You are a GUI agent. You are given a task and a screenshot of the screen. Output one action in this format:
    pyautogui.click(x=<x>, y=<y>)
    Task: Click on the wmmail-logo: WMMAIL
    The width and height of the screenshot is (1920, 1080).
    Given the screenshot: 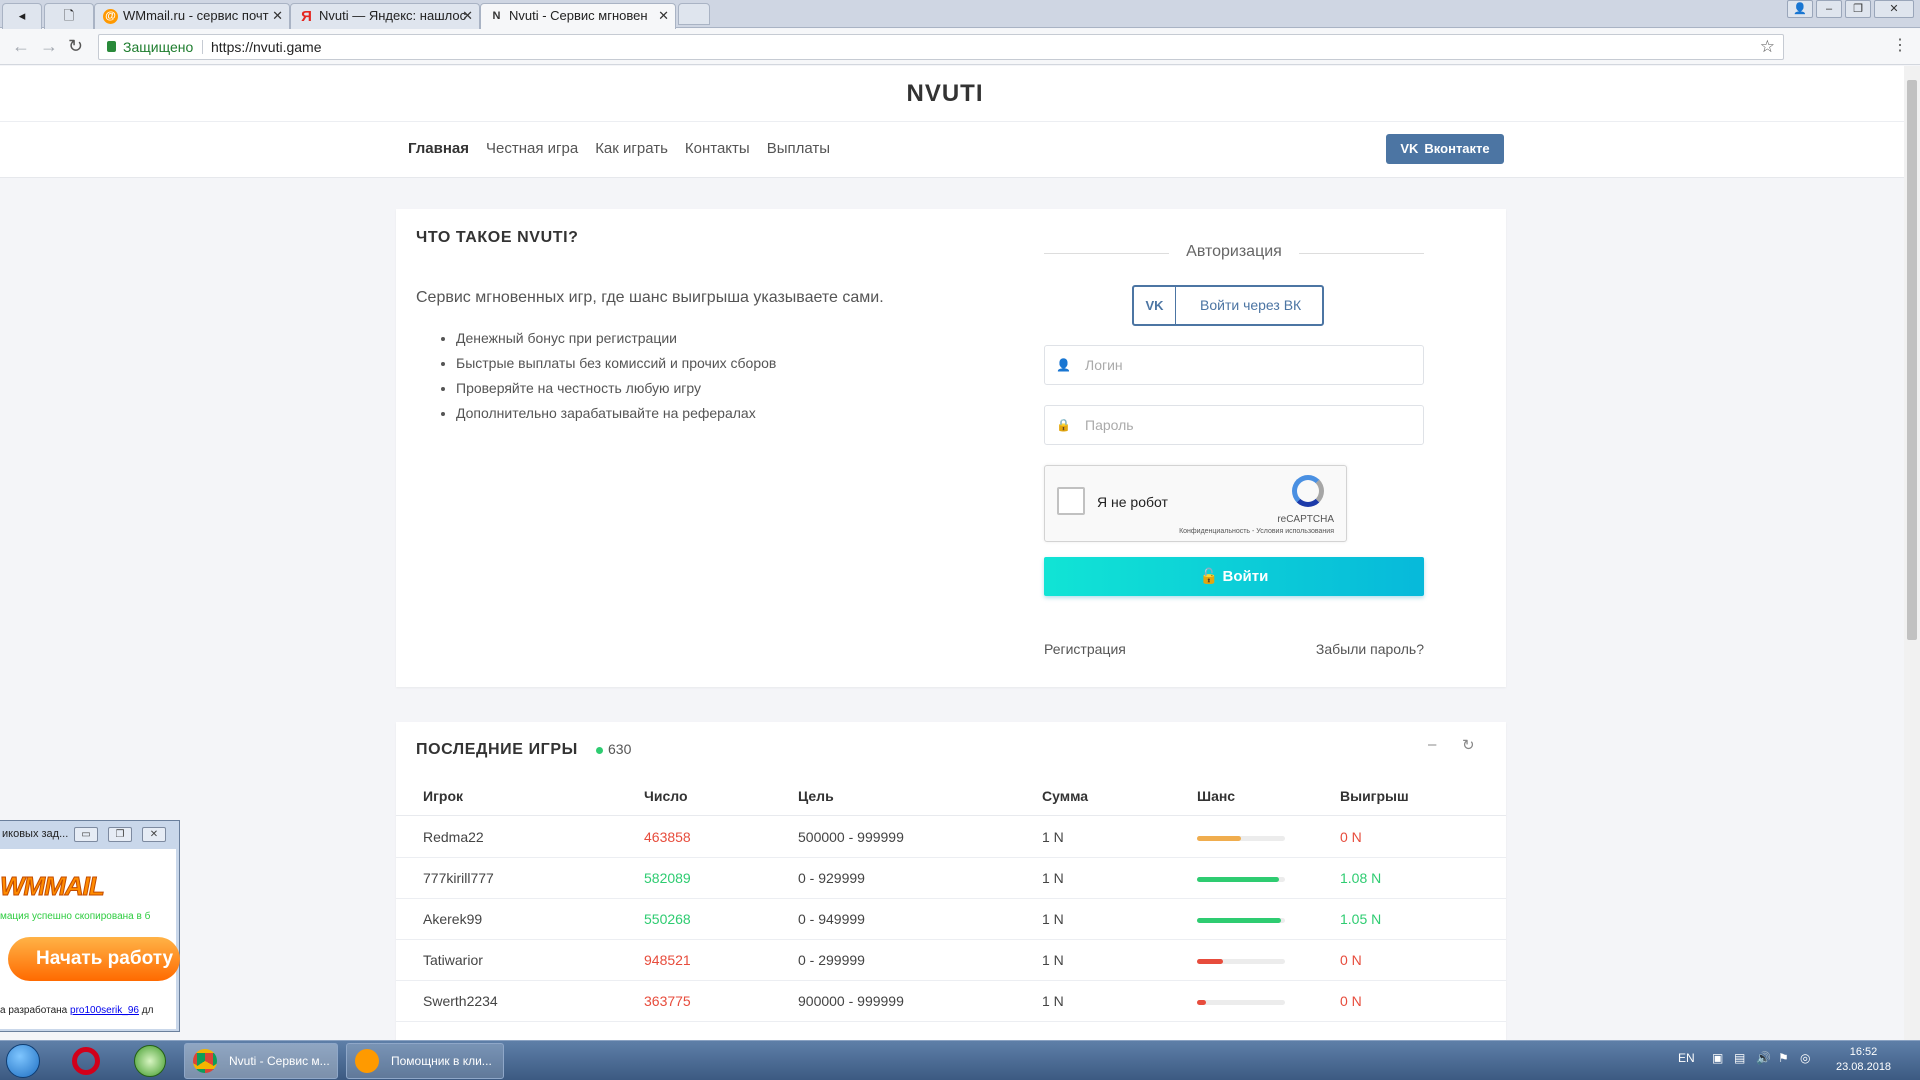 What is the action you would take?
    pyautogui.click(x=52, y=886)
    